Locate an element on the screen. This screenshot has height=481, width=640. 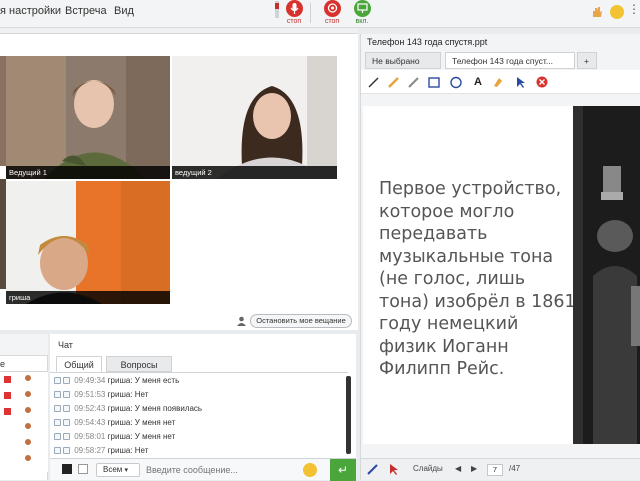
next-slide-button: ▶ is located at coordinates (474, 468).